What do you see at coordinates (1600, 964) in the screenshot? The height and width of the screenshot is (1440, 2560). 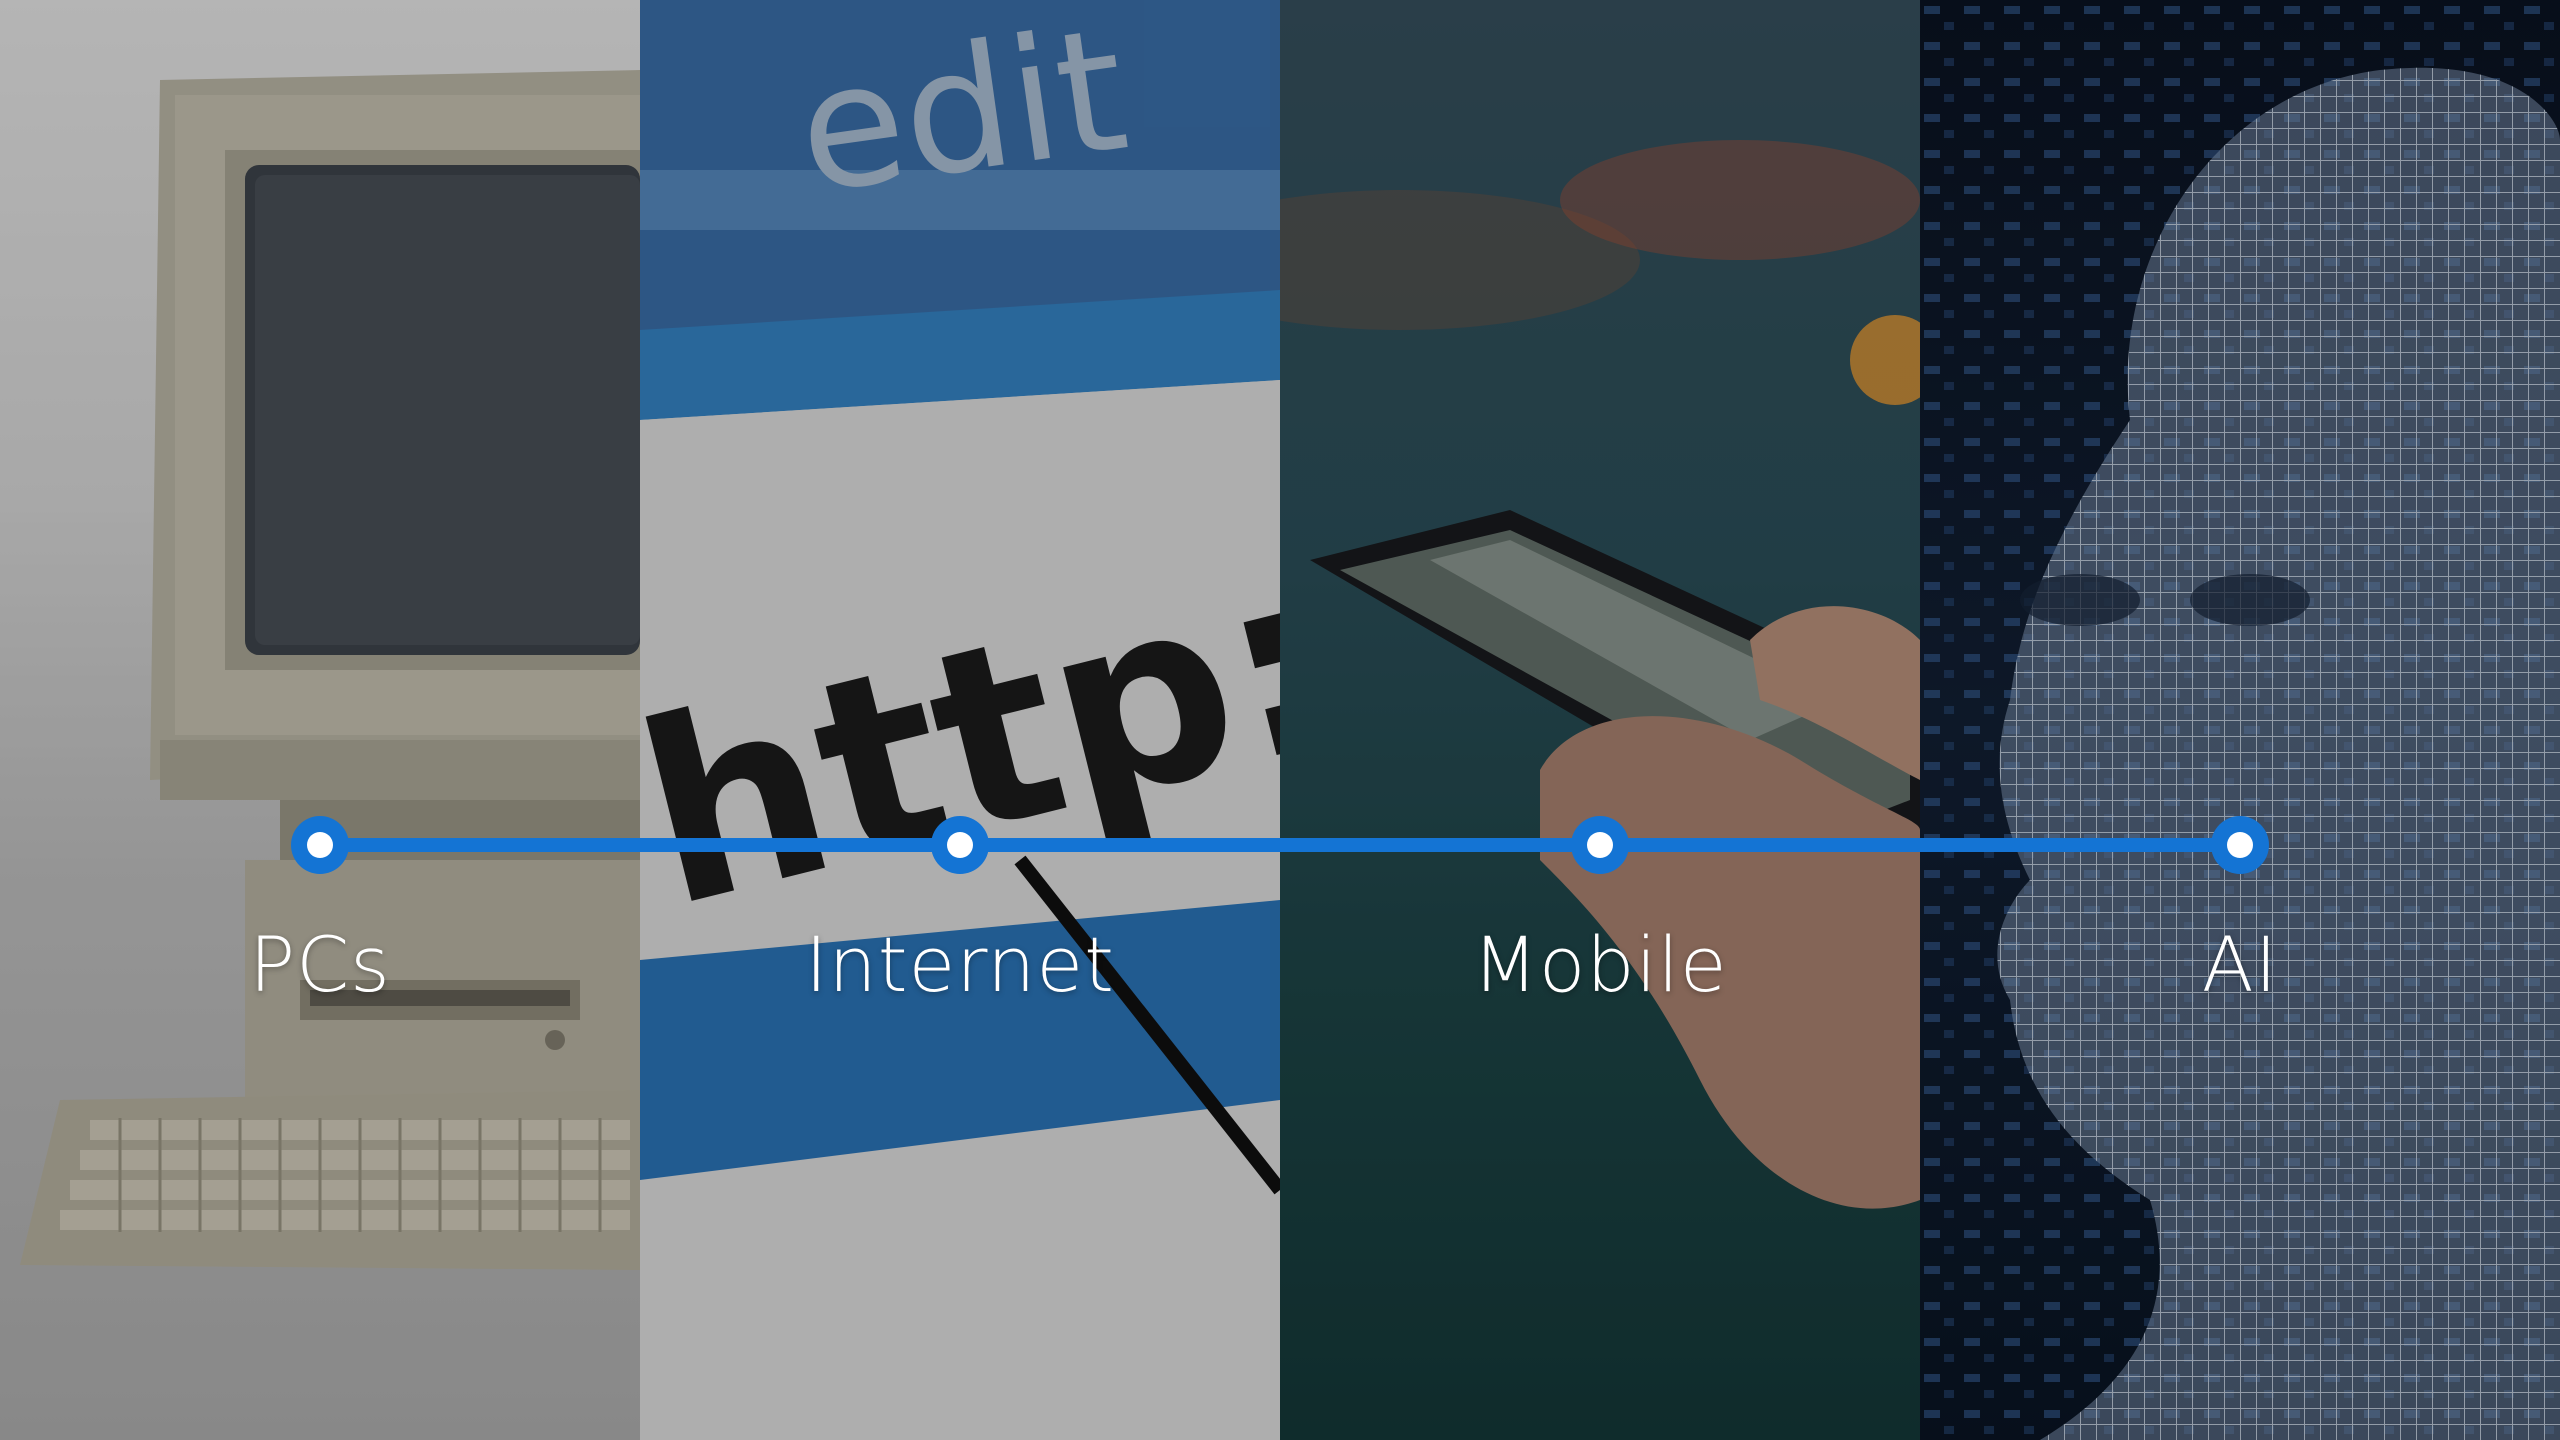 I see `milestone-label-mobile: Mobile` at bounding box center [1600, 964].